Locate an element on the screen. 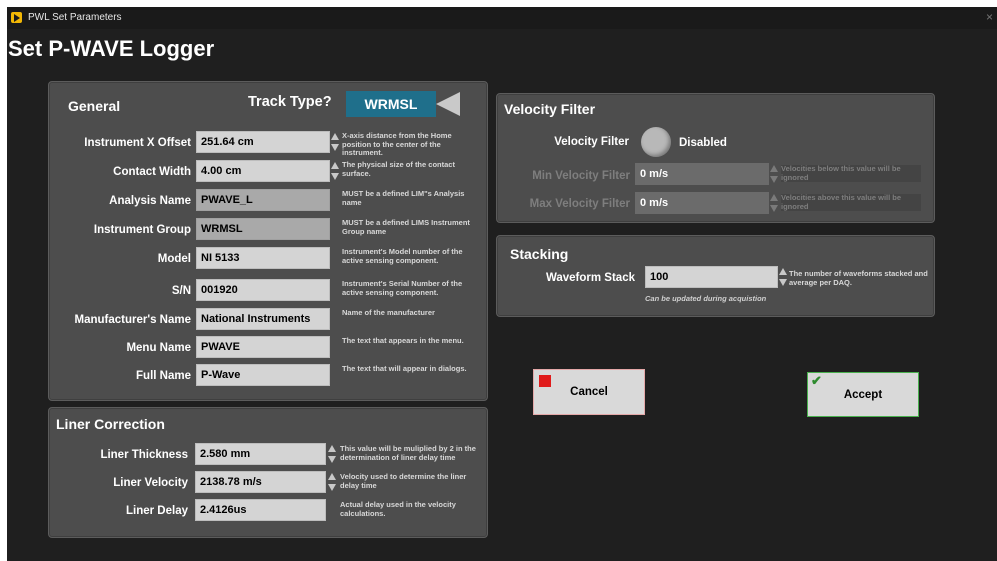 This screenshot has height=561, width=997. velocity-filter-toggle-label: Velocity Filter is located at coordinates (591, 142).